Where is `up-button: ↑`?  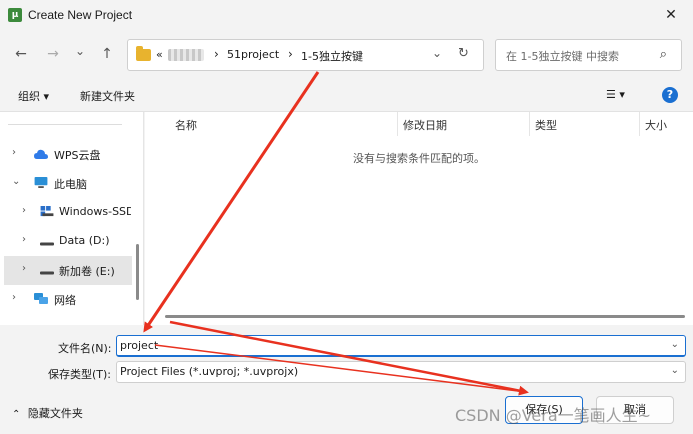
up-button: ↑ is located at coordinates (107, 54).